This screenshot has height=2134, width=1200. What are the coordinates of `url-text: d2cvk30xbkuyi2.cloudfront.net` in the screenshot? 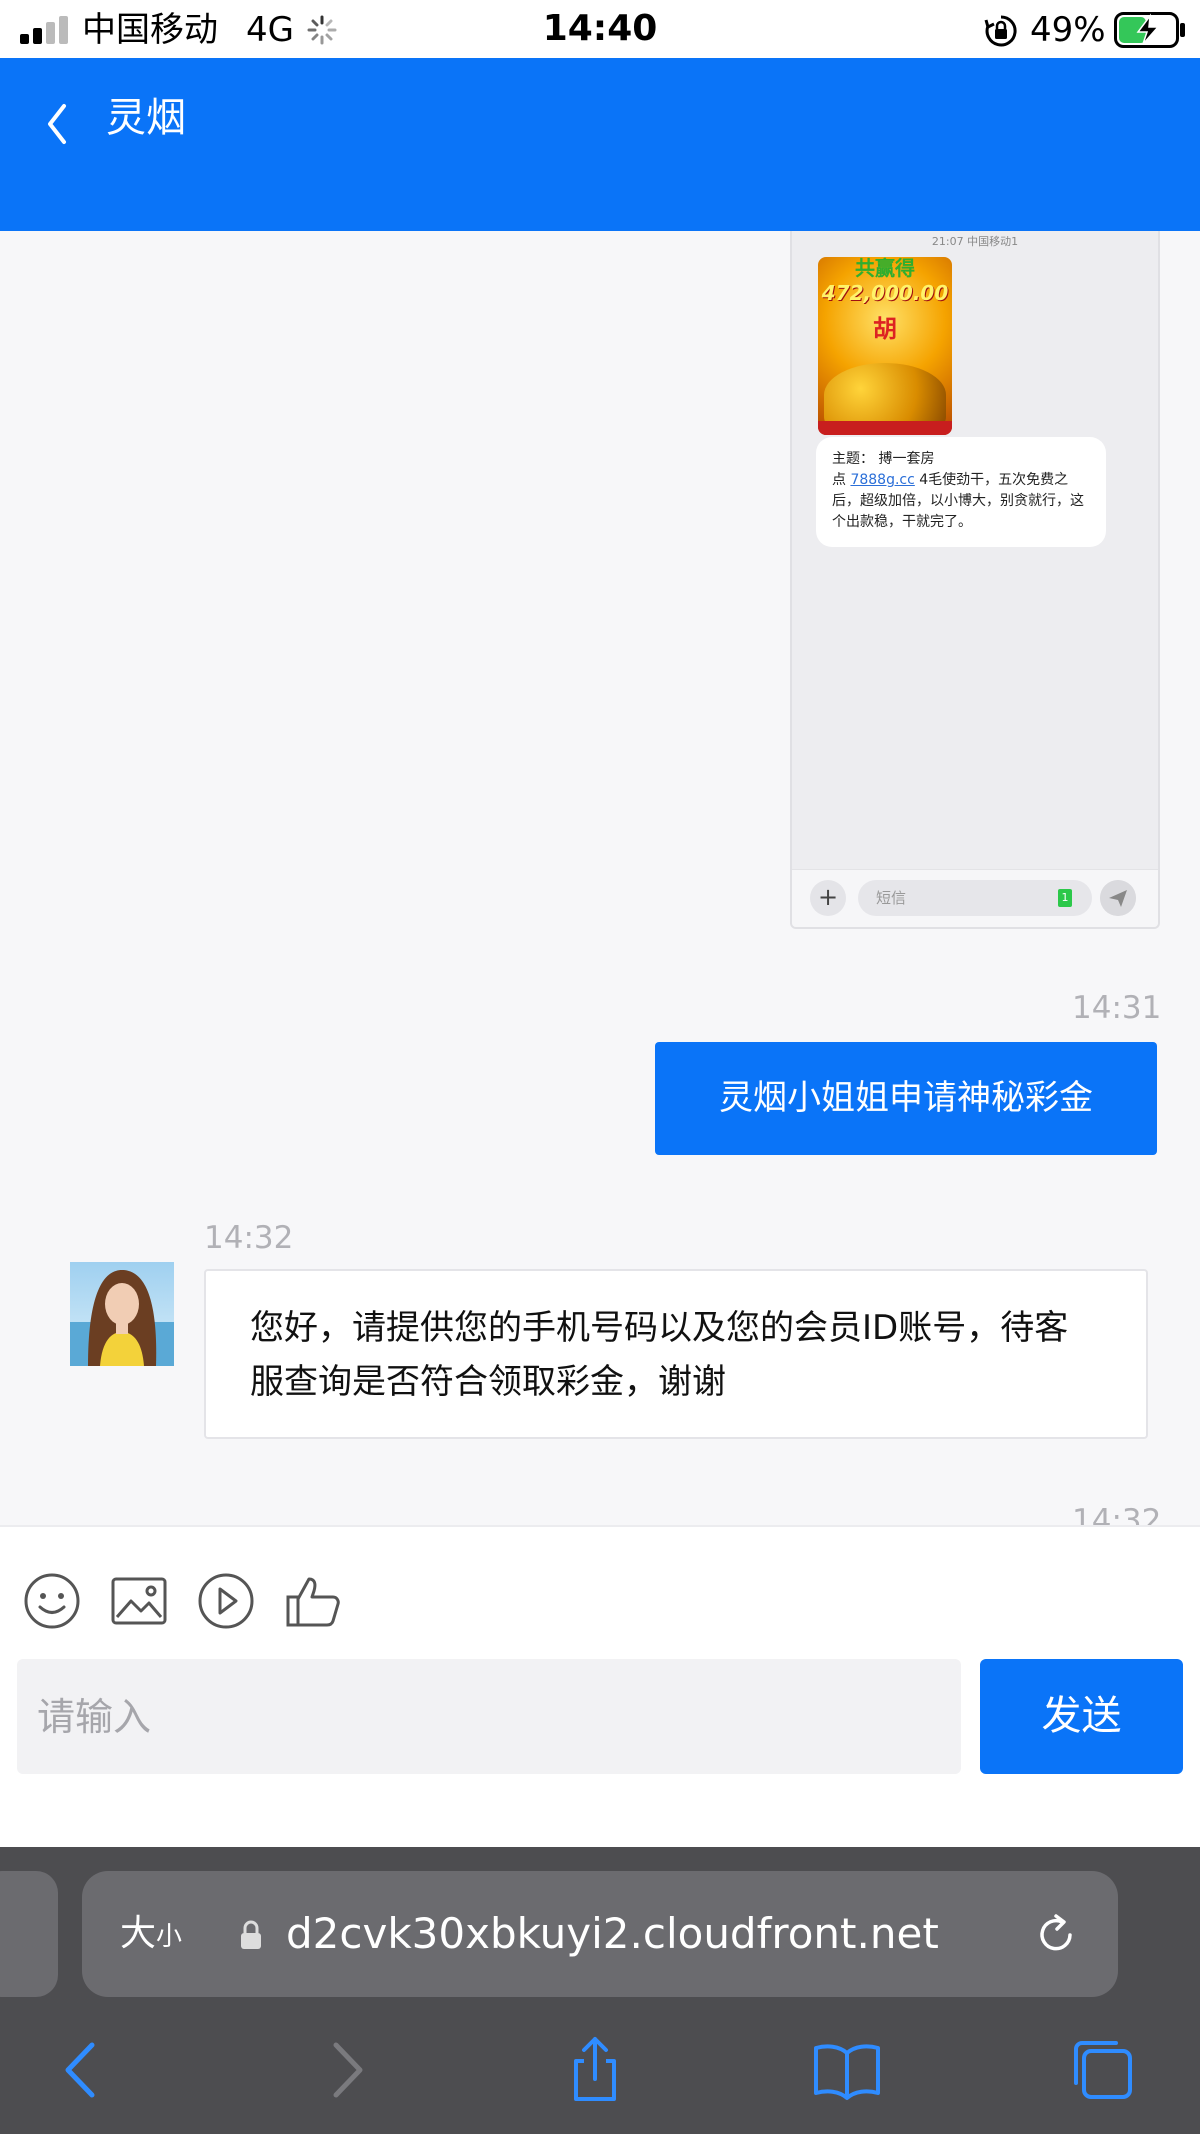 It's located at (612, 1934).